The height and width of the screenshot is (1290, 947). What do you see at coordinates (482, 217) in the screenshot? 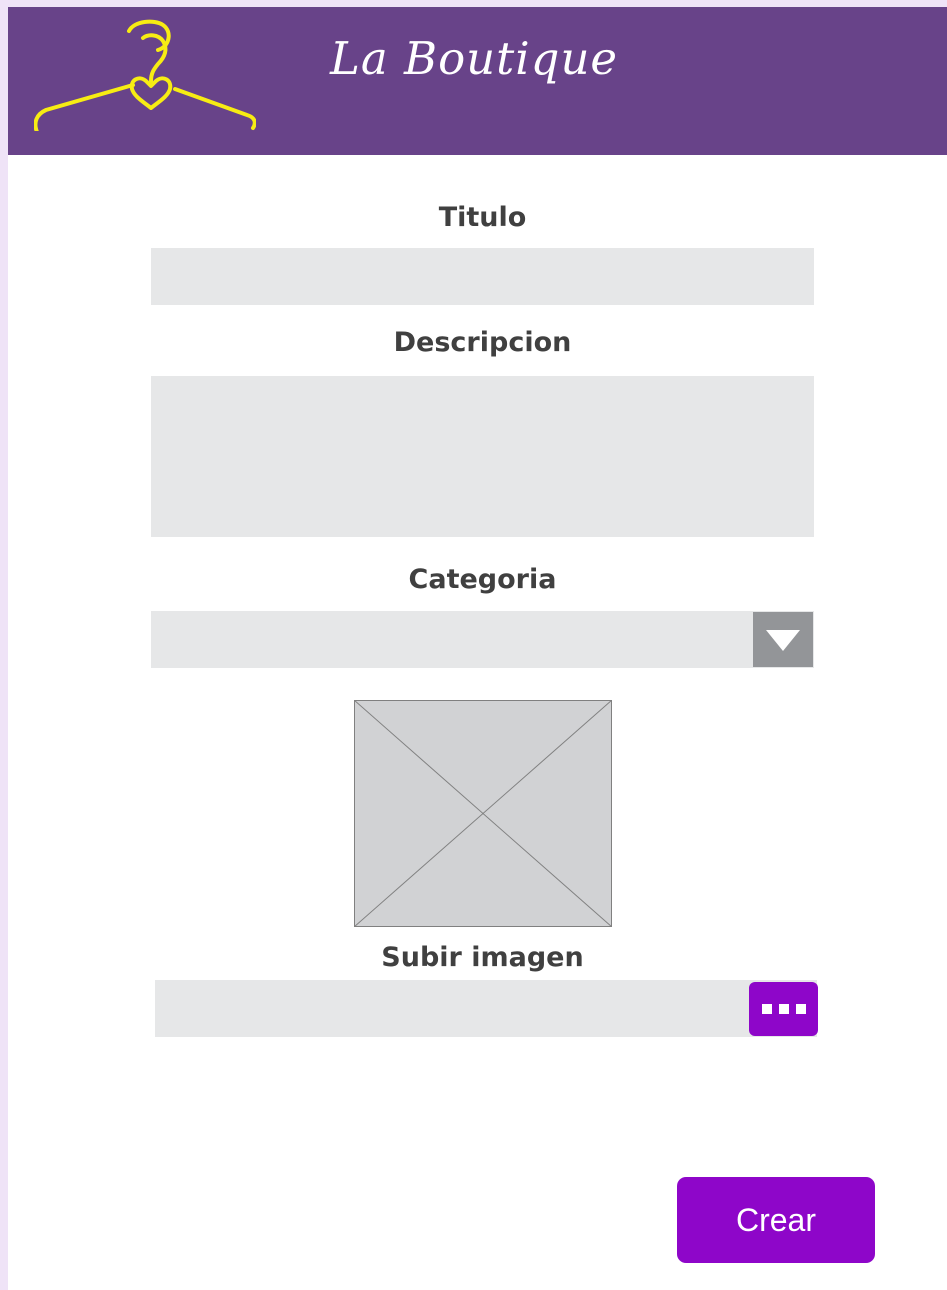
I see `title-label: Titulo` at bounding box center [482, 217].